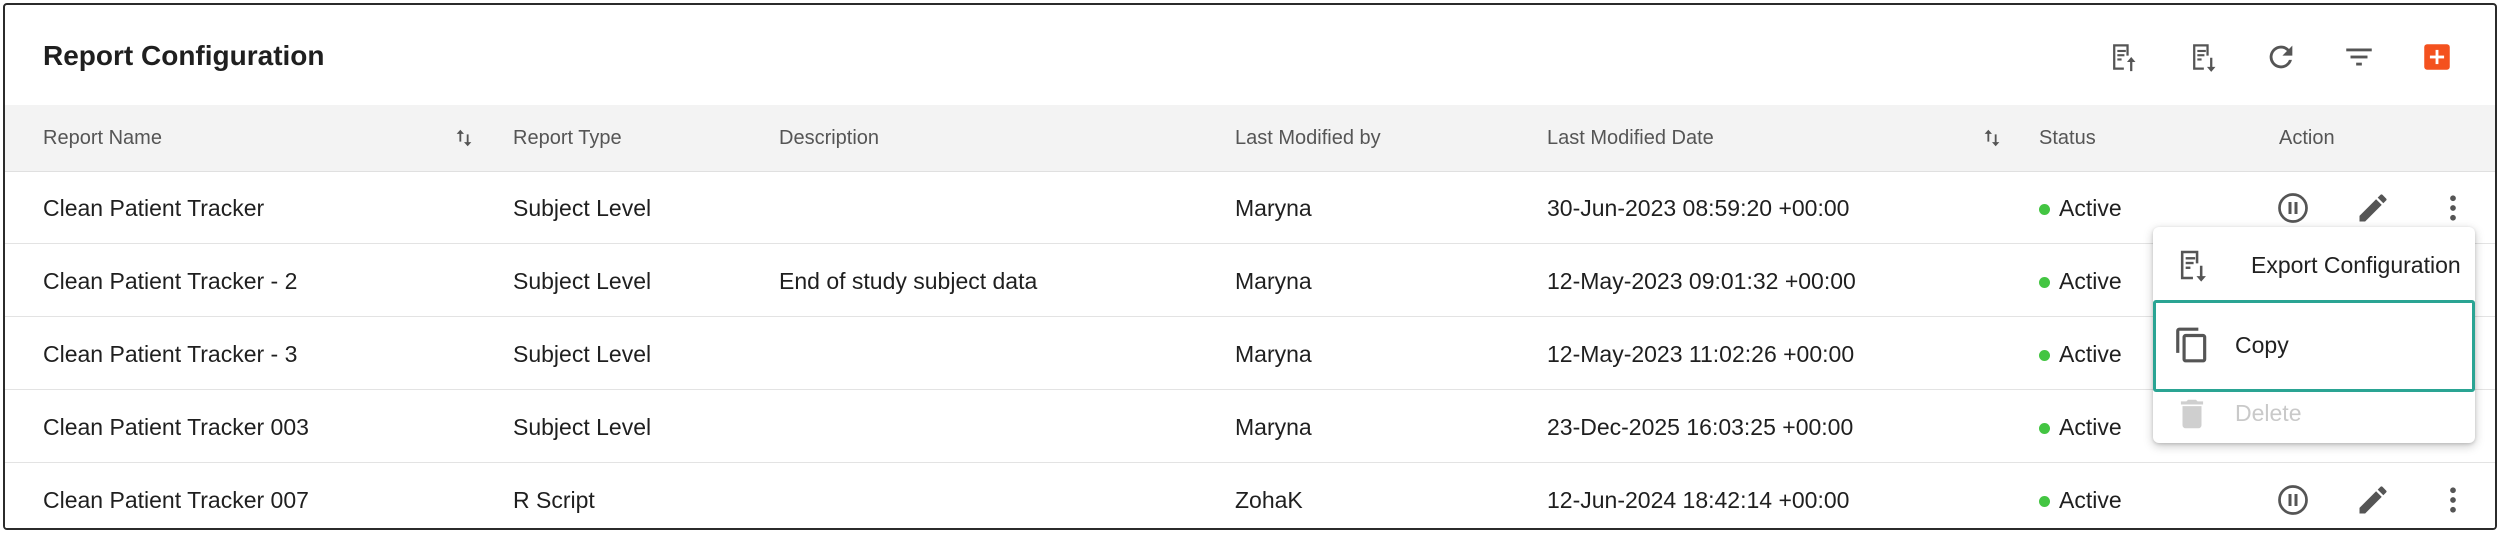  I want to click on menu-item-copy: Copy, so click(2314, 345).